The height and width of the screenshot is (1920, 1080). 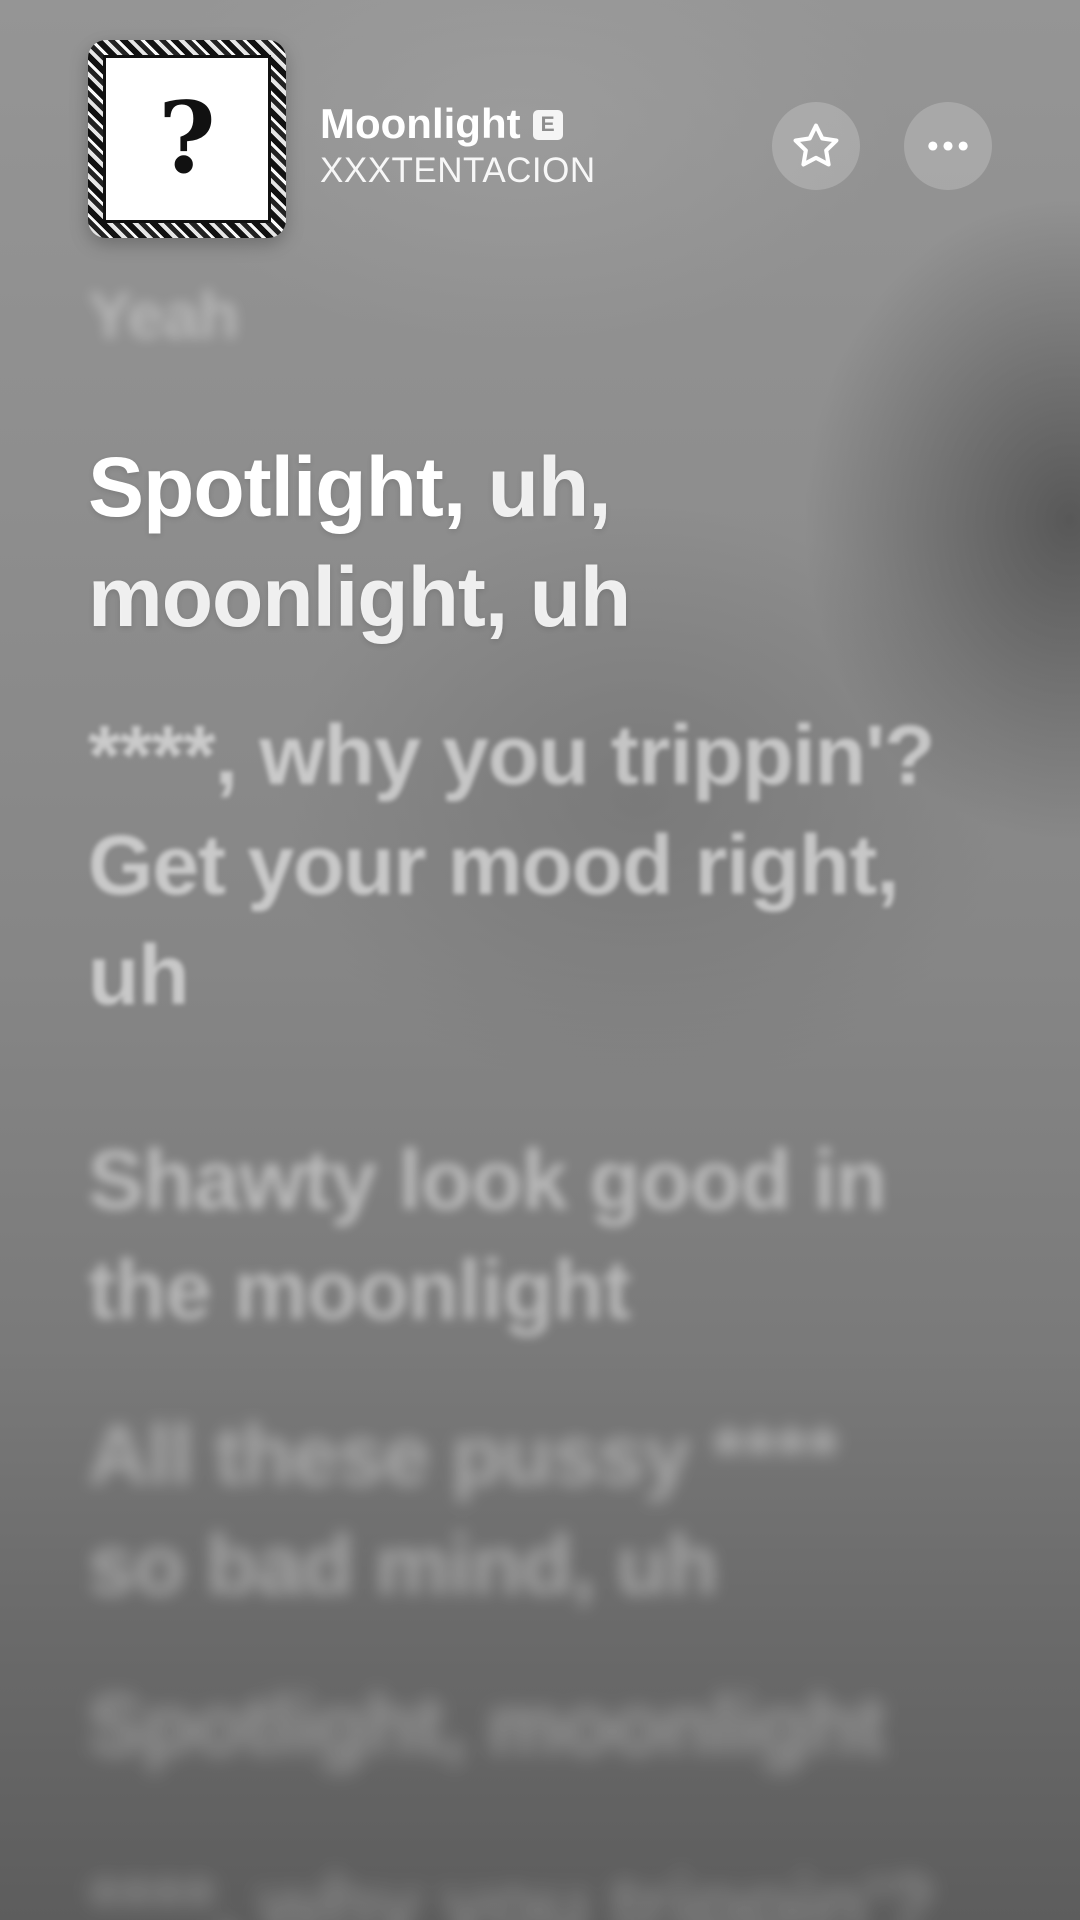 I want to click on lyric-line-current: Spotlight, uh, moonlight, uh, so click(x=538, y=542).